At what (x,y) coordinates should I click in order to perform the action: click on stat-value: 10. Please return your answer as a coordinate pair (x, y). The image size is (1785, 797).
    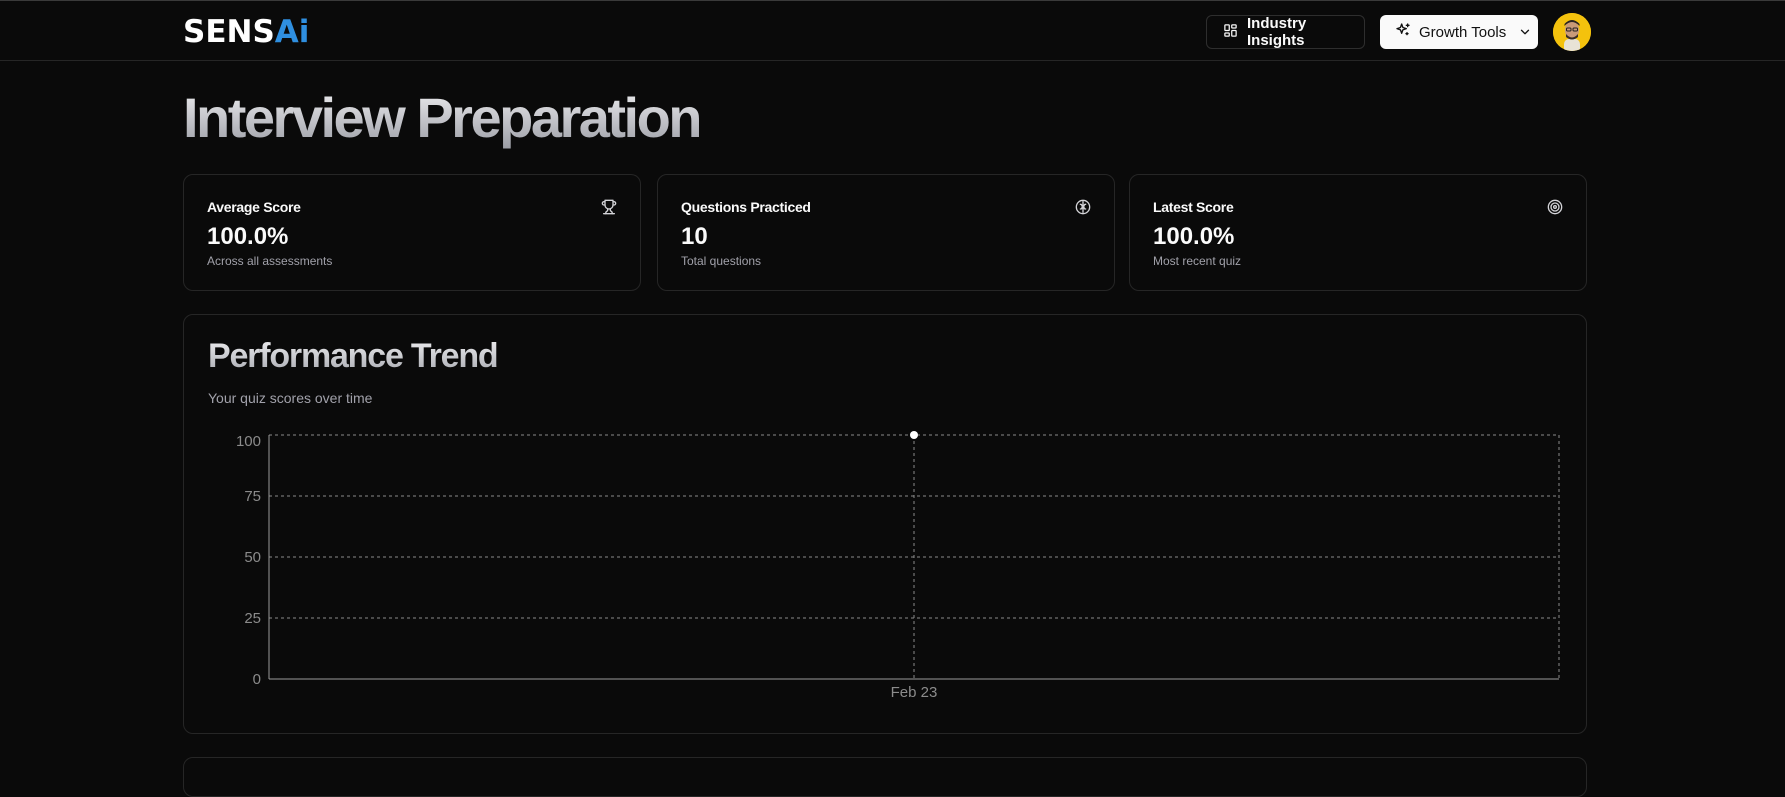
    Looking at the image, I should click on (694, 236).